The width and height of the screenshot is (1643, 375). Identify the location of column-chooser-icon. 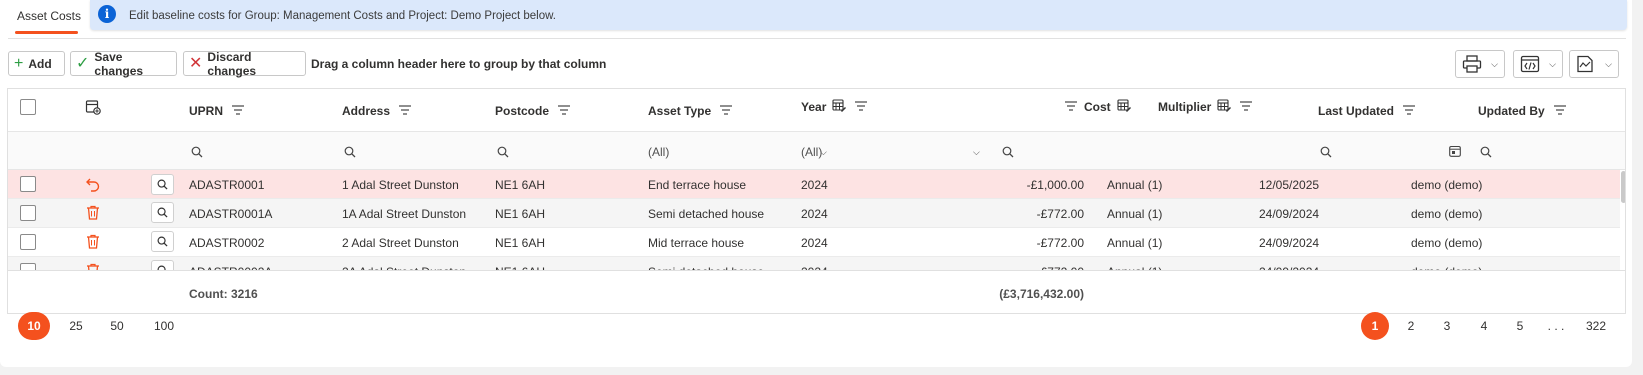
(93, 108).